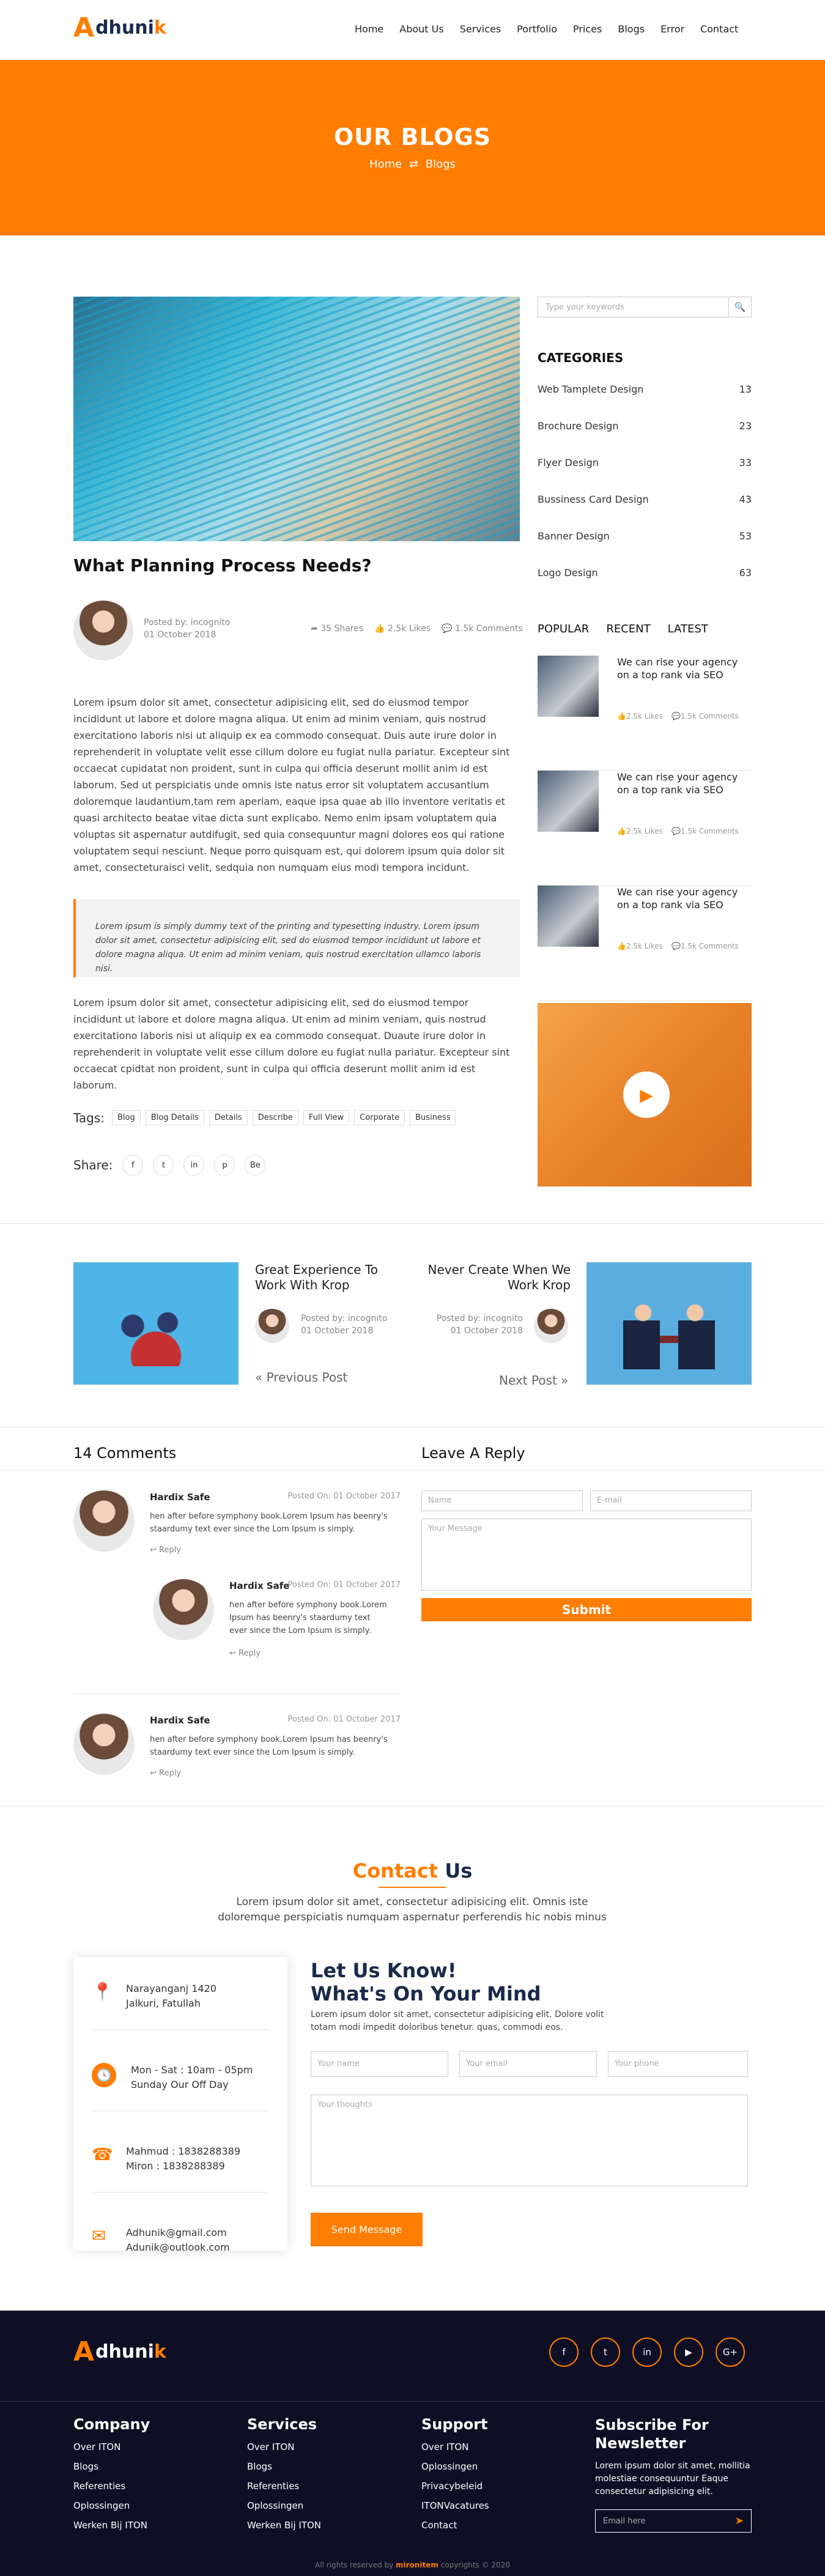 The height and width of the screenshot is (2576, 825). What do you see at coordinates (537, 29) in the screenshot?
I see `nav-item-portfolio: Portfolio` at bounding box center [537, 29].